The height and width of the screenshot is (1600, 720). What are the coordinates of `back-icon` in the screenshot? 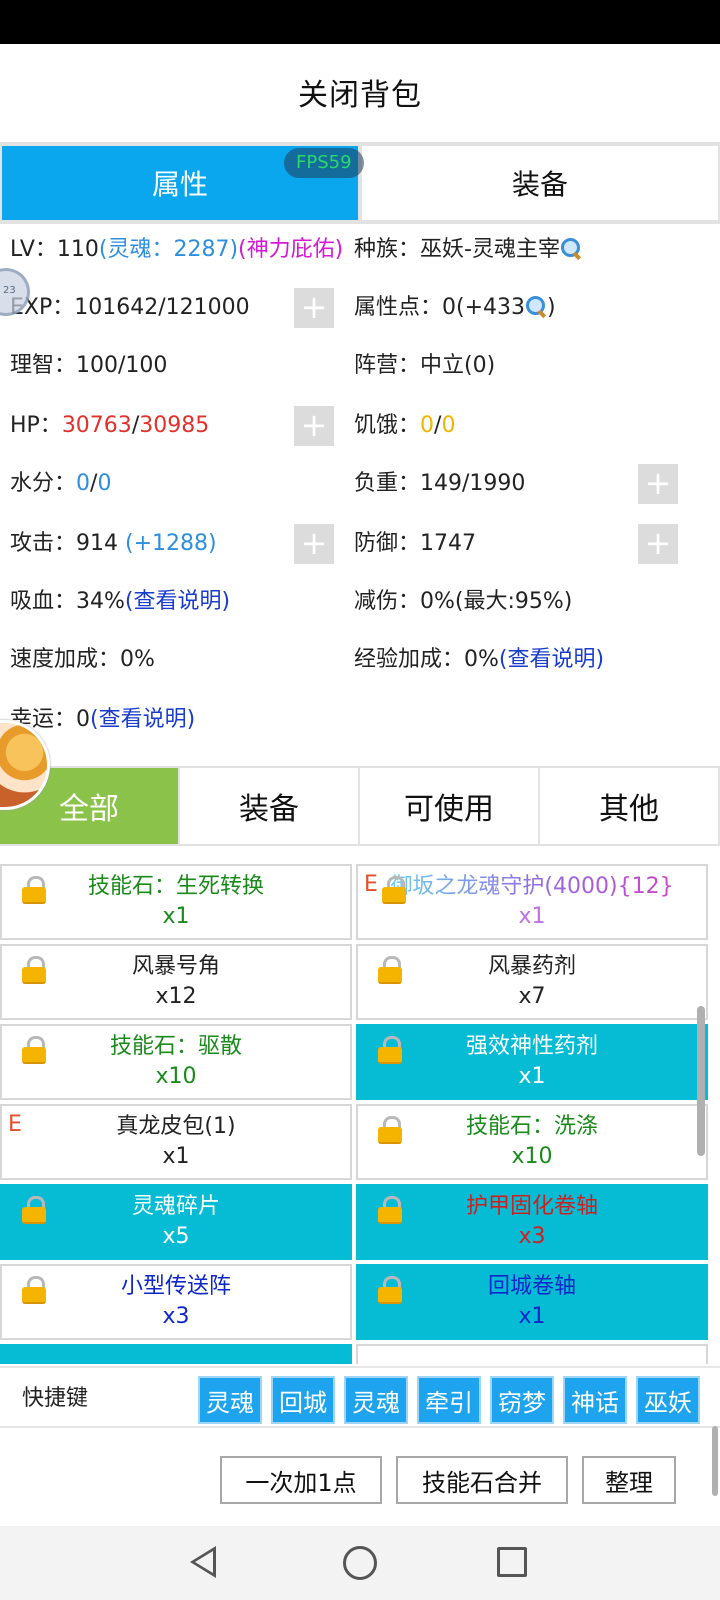 It's located at (203, 1562).